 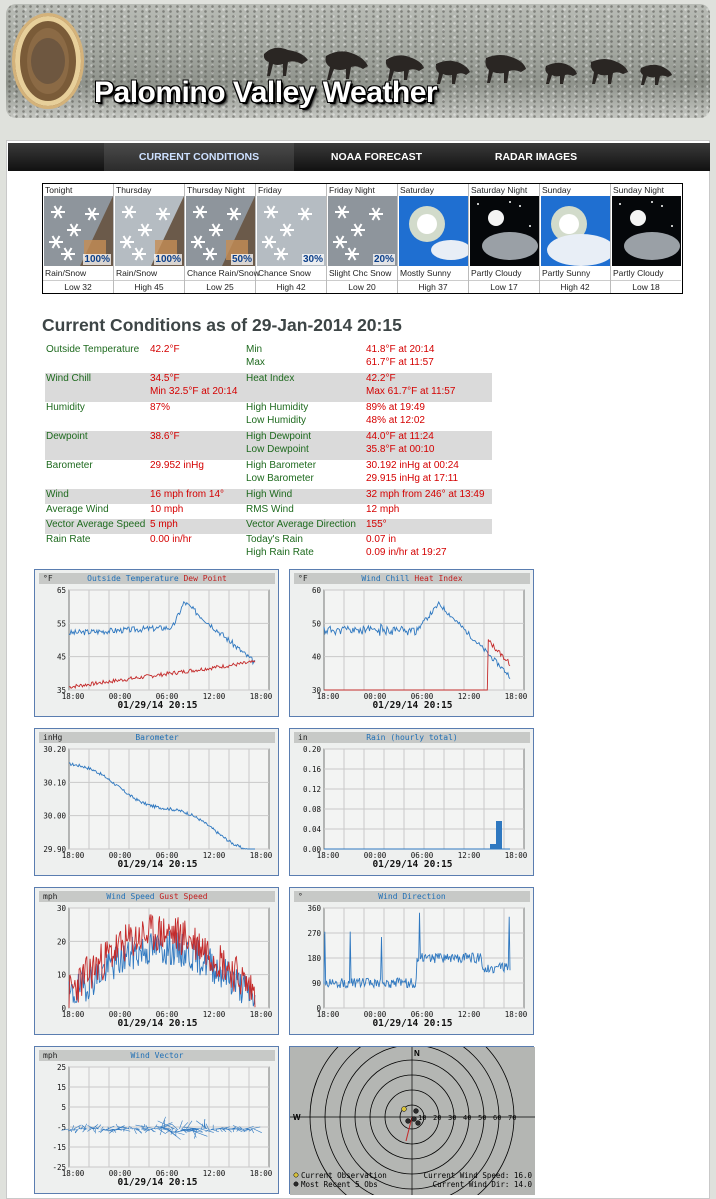 I want to click on forecast-desc: Partly Cloudy, so click(x=638, y=273).